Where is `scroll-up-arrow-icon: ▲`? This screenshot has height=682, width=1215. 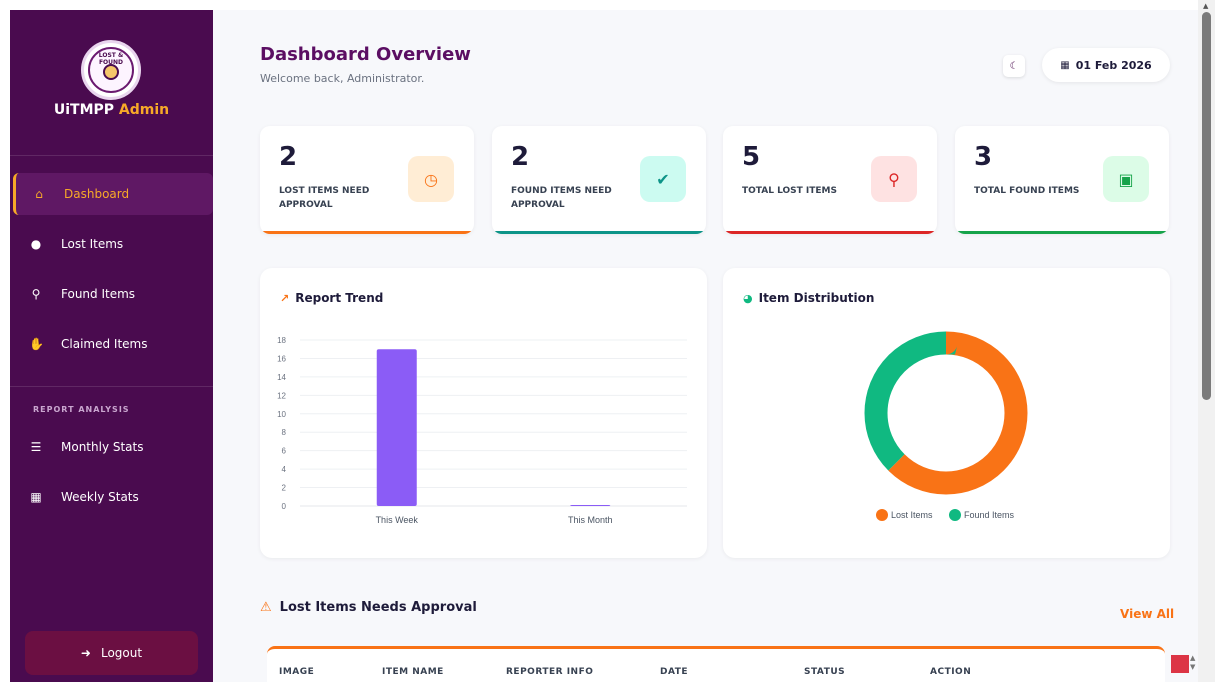 scroll-up-arrow-icon: ▲ is located at coordinates (1205, 6).